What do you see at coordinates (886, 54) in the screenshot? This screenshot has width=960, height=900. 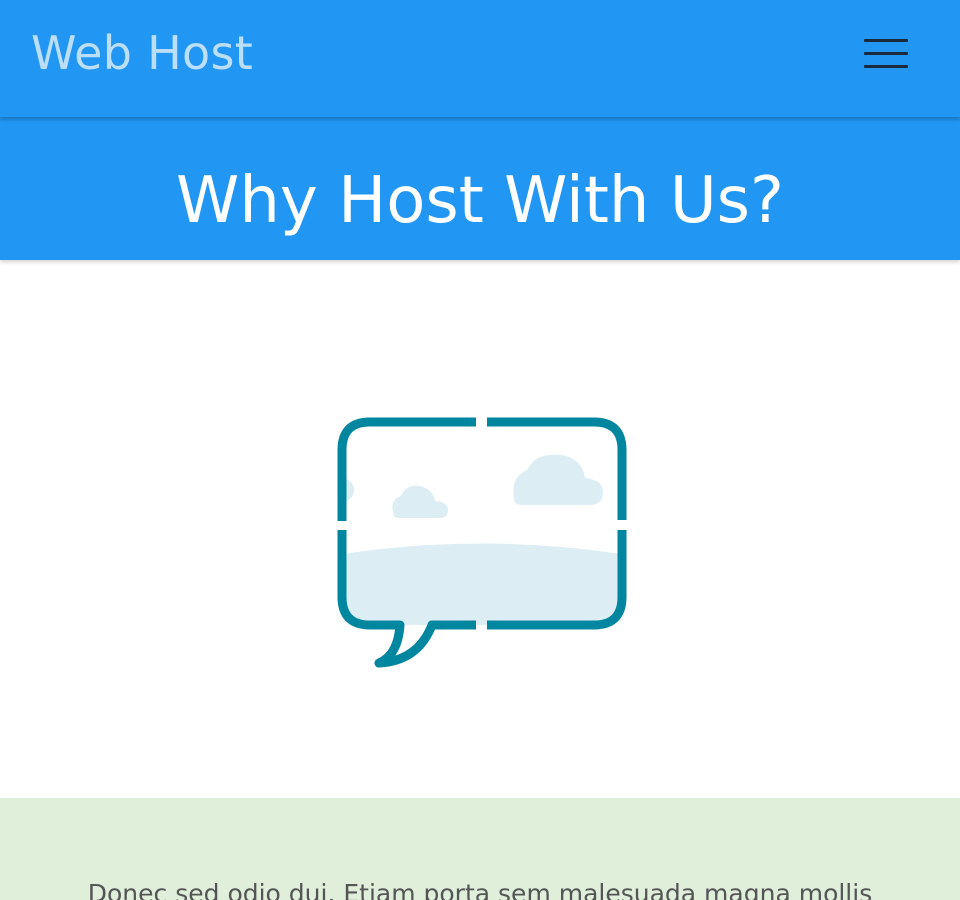 I see `hamburger-menu-button` at bounding box center [886, 54].